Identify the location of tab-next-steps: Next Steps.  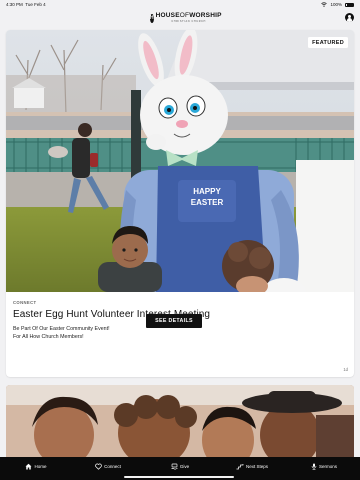
(252, 465).